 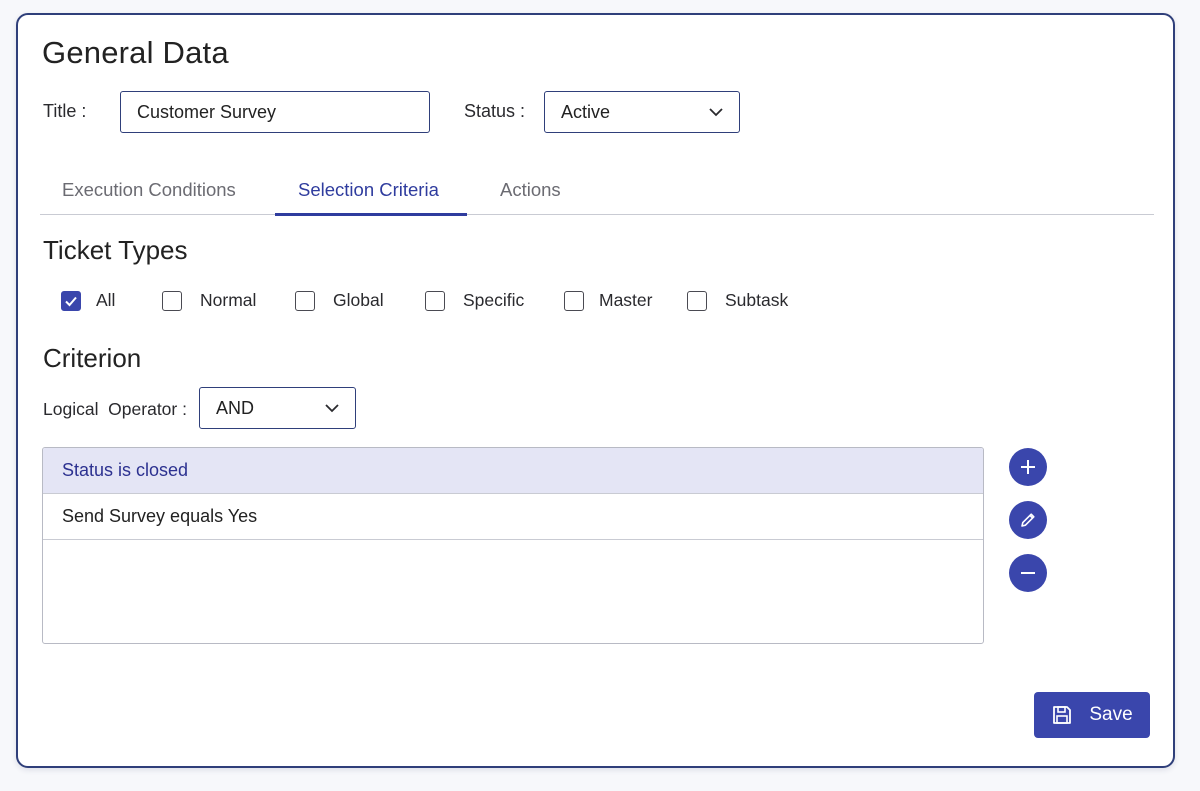 I want to click on minus-icon, so click(x=1028, y=573).